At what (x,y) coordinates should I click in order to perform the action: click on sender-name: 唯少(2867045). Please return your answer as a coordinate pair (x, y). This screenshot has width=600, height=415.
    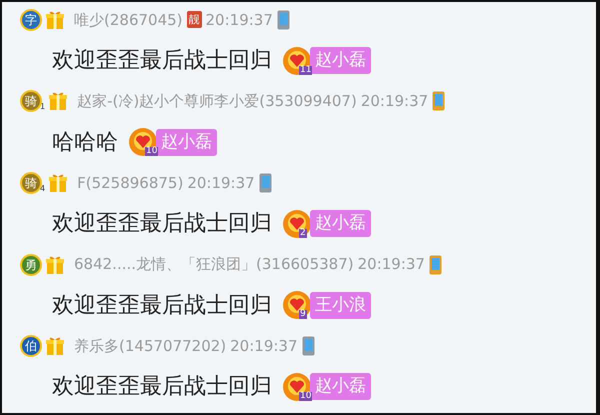
    Looking at the image, I should click on (128, 19).